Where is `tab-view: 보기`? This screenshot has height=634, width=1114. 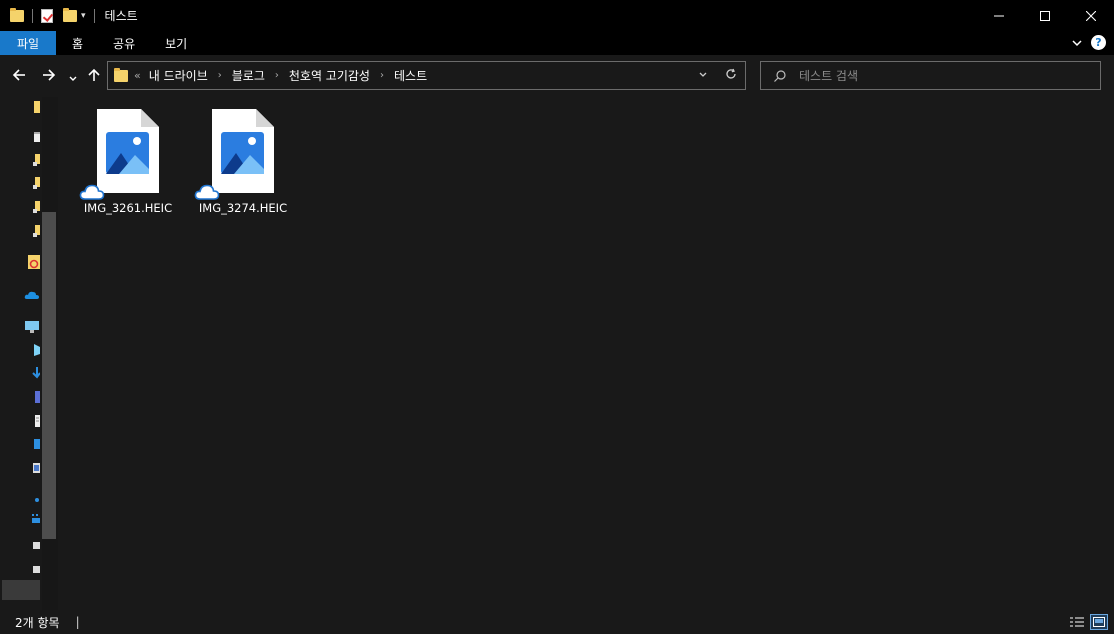
tab-view: 보기 is located at coordinates (176, 43).